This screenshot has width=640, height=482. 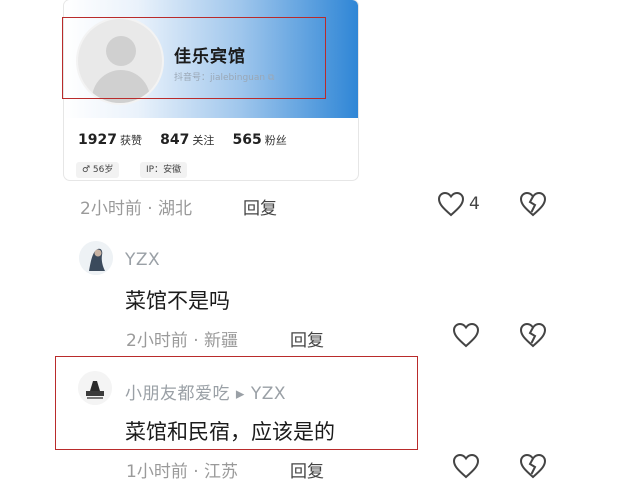 I want to click on comment-3-username: 小朋友都爱吃 ▸ YZX, so click(x=205, y=391).